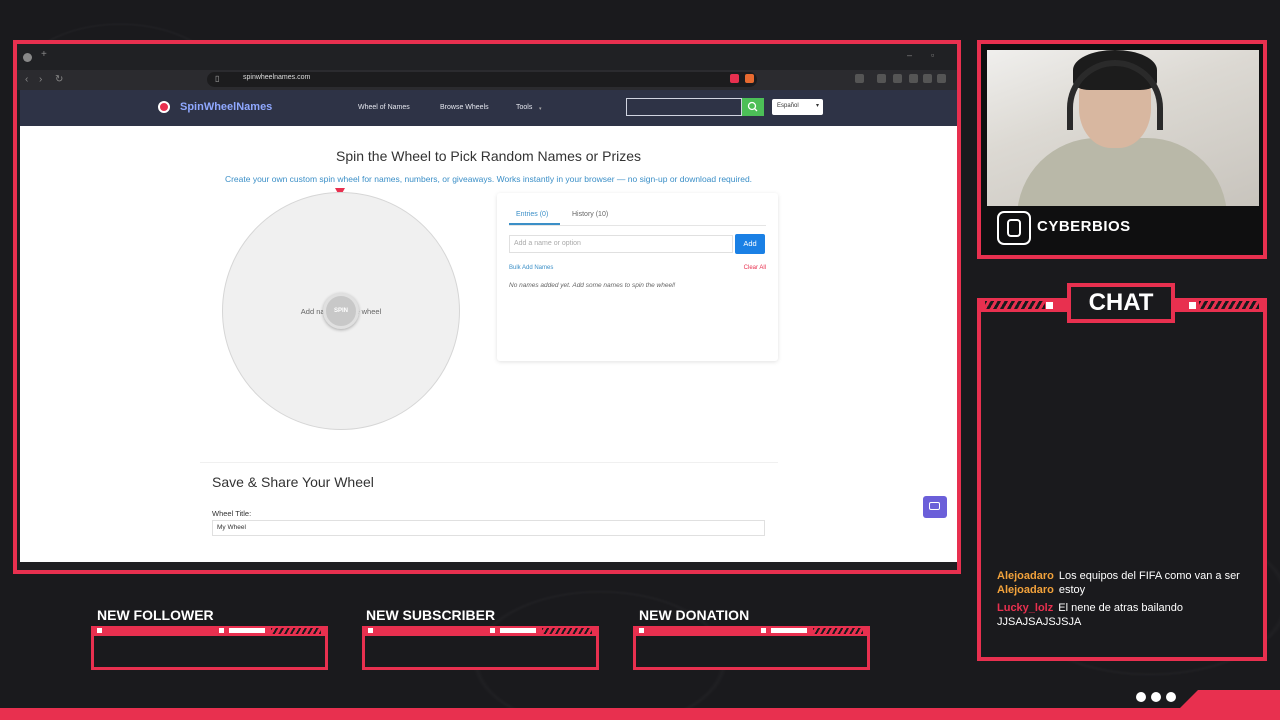 This screenshot has height=720, width=1280. Describe the element at coordinates (464, 107) in the screenshot. I see `nav-browse-wheels: Browse Wheels` at that location.